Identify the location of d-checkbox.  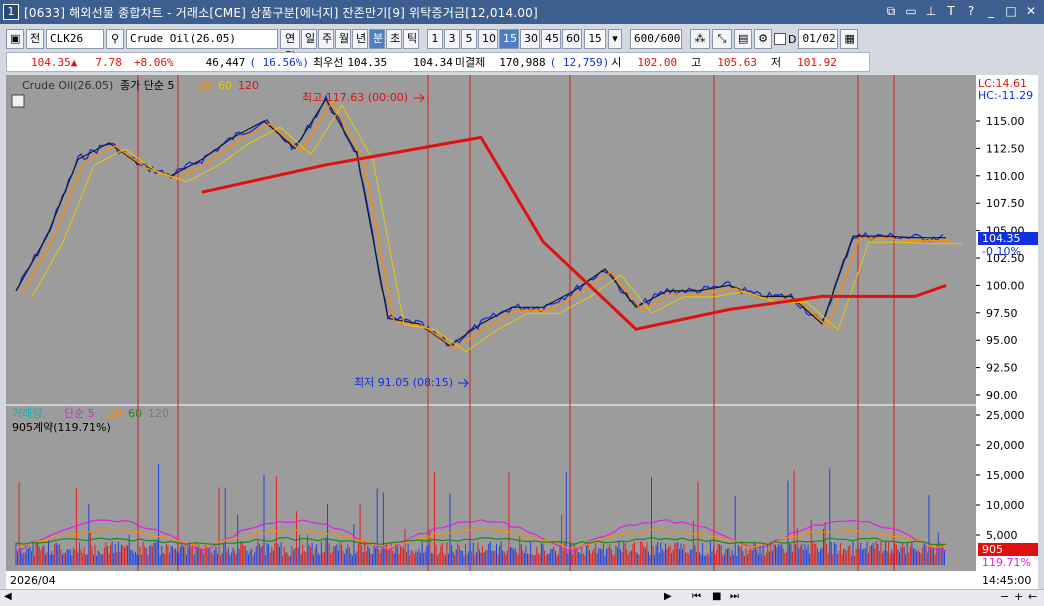
(780, 39).